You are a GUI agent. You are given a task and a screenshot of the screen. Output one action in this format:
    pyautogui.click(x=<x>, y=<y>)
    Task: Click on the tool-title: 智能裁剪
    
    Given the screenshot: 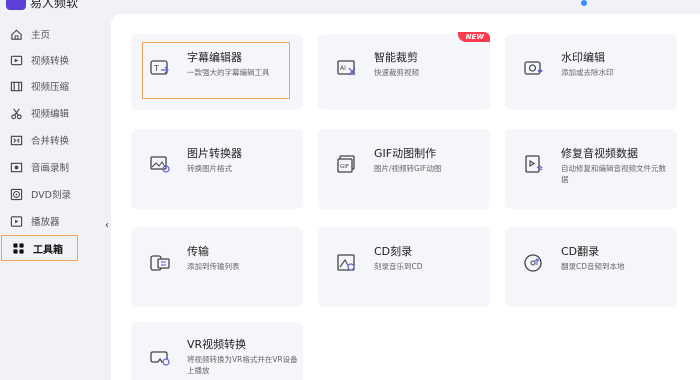 What is the action you would take?
    pyautogui.click(x=396, y=57)
    